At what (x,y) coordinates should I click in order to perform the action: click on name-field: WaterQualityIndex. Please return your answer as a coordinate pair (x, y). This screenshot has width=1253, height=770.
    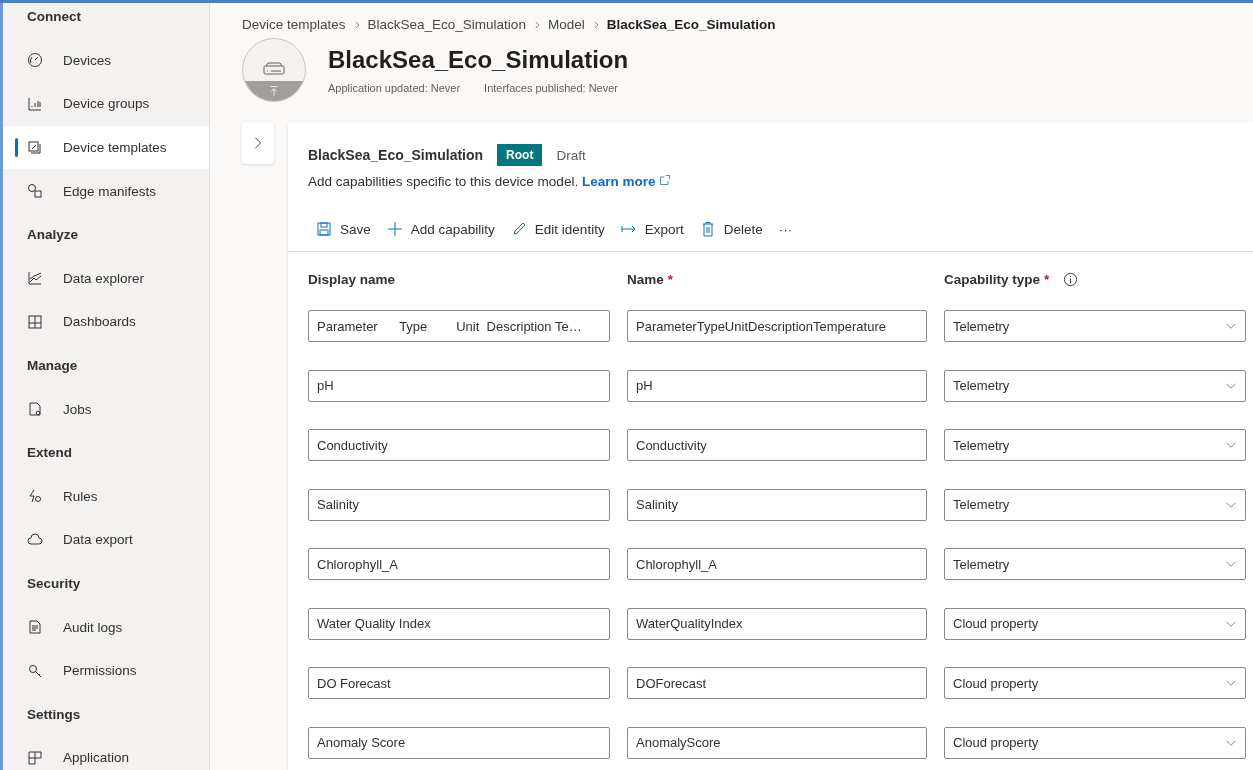
    Looking at the image, I should click on (777, 623).